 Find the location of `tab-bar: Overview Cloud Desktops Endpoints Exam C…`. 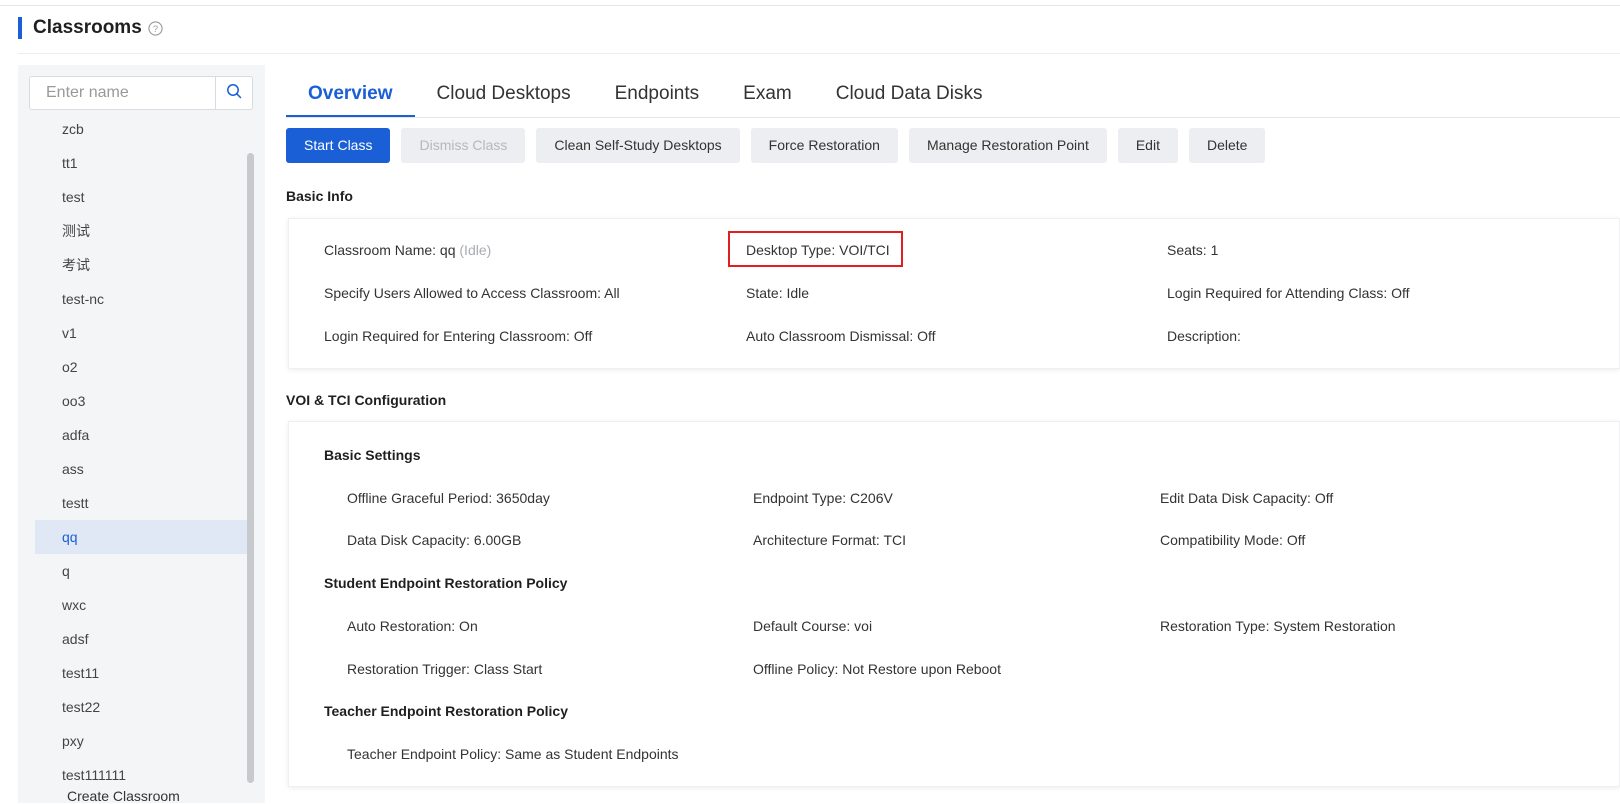

tab-bar: Overview Cloud Desktops Endpoints Exam C… is located at coordinates (645, 96).